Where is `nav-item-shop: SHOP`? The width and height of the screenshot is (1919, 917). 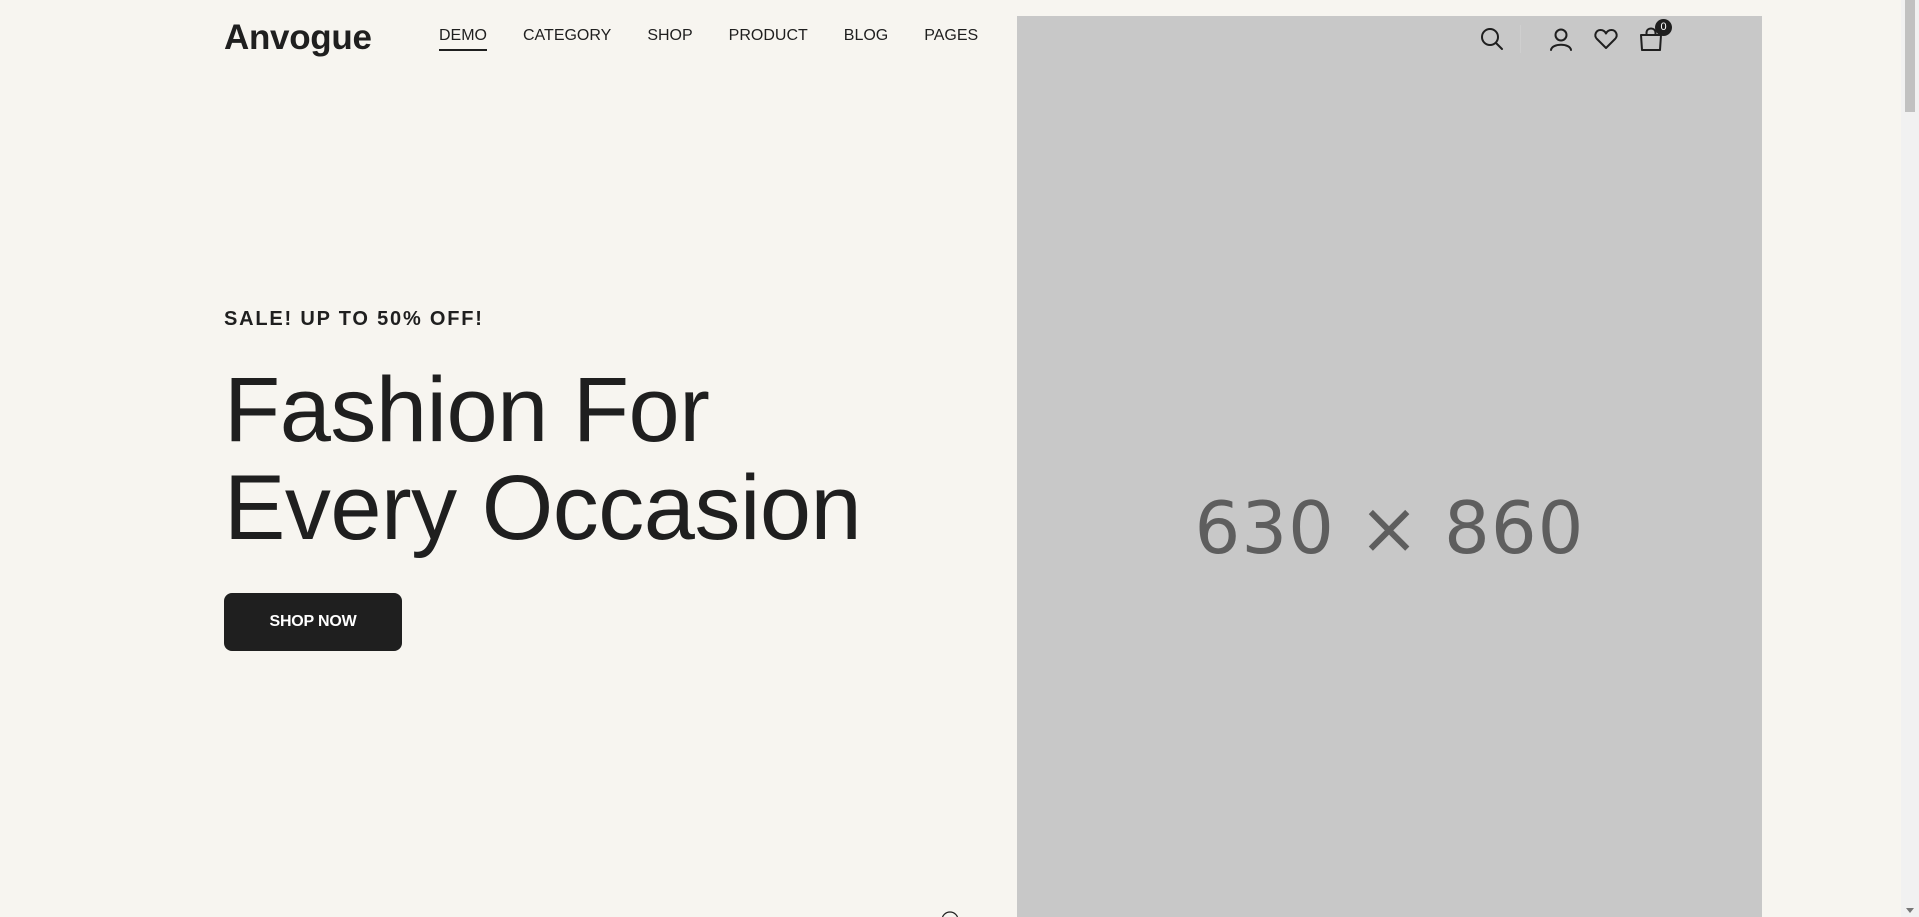 nav-item-shop: SHOP is located at coordinates (669, 39).